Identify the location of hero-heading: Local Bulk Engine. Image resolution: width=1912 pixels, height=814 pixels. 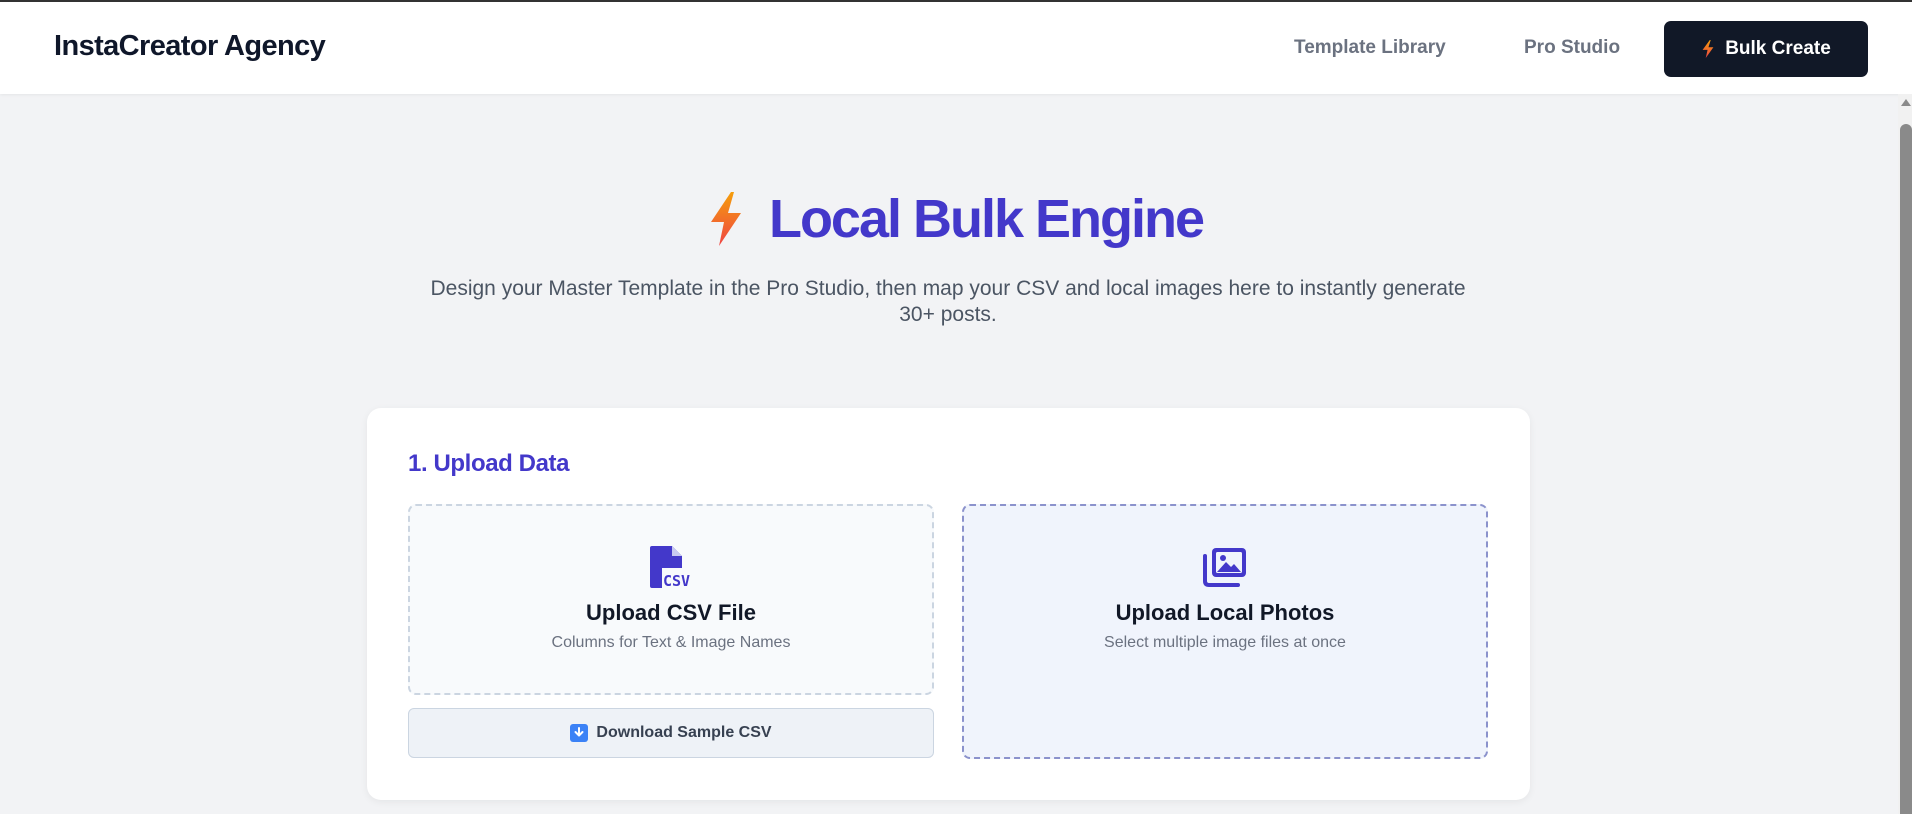
(956, 219).